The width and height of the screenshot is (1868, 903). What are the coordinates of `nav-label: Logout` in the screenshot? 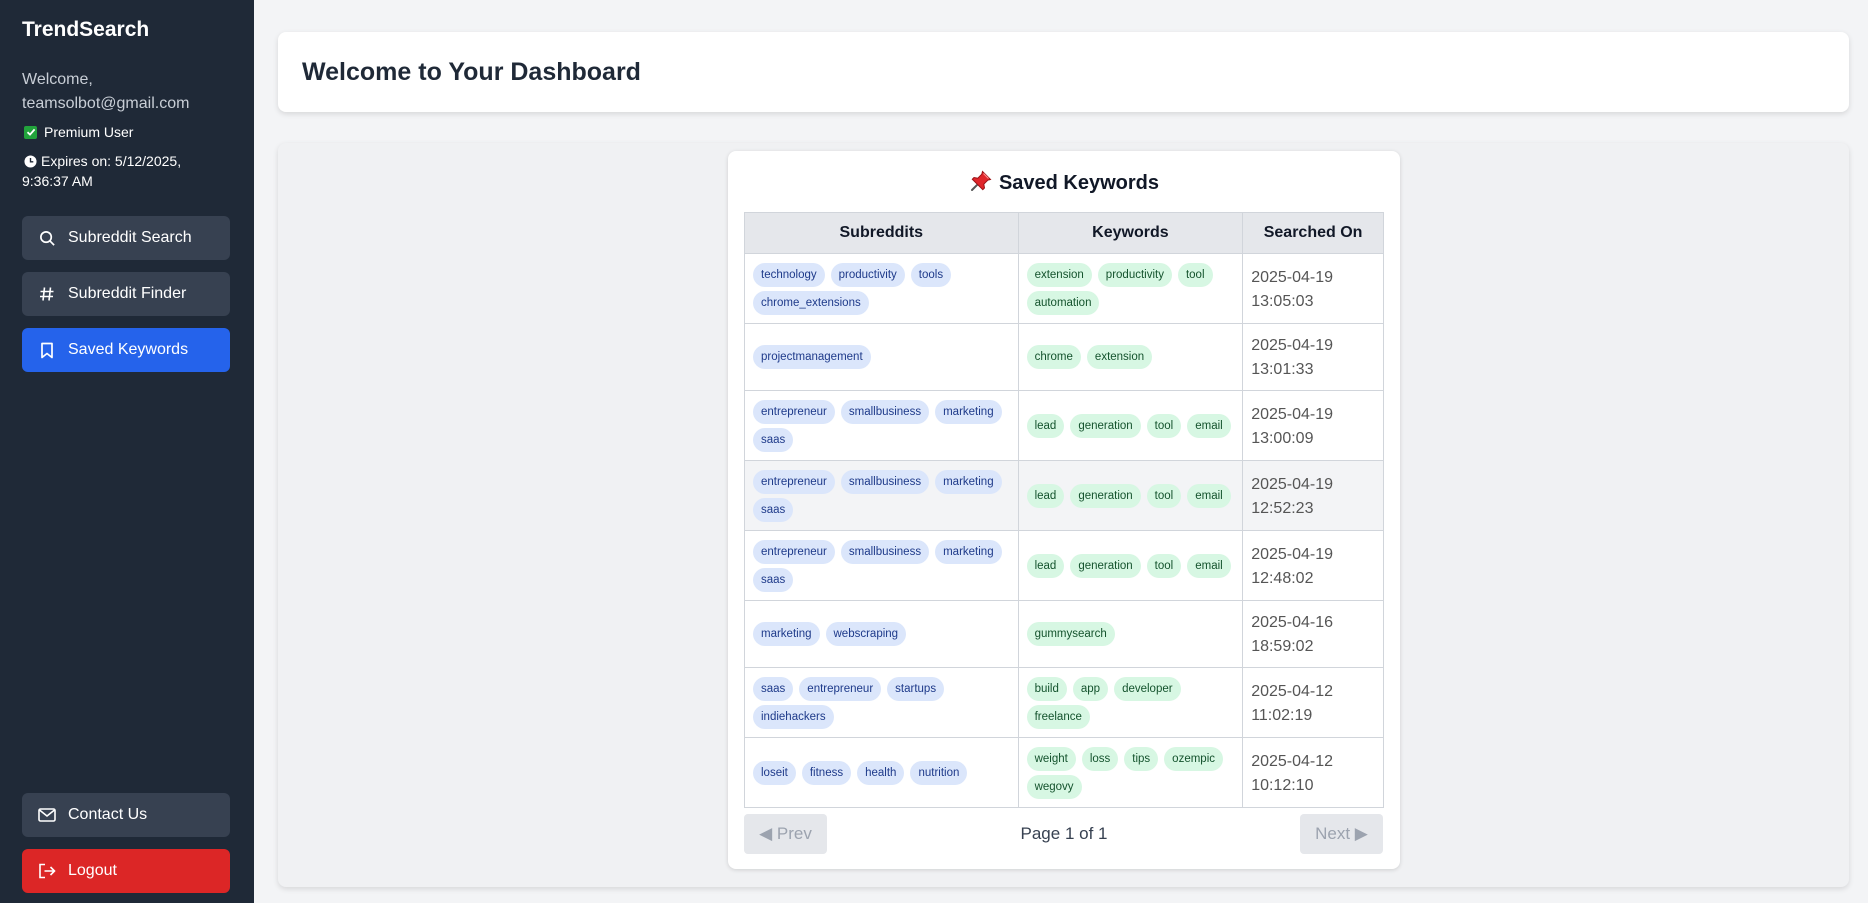 It's located at (92, 870).